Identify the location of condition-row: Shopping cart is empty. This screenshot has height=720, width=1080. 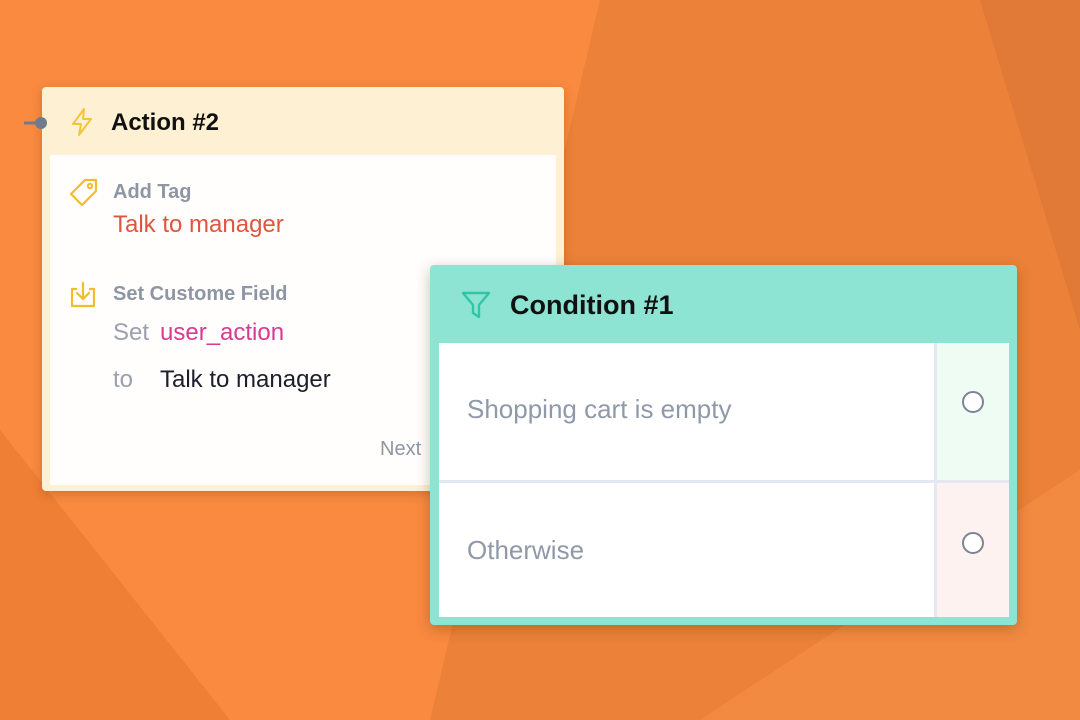
(724, 413).